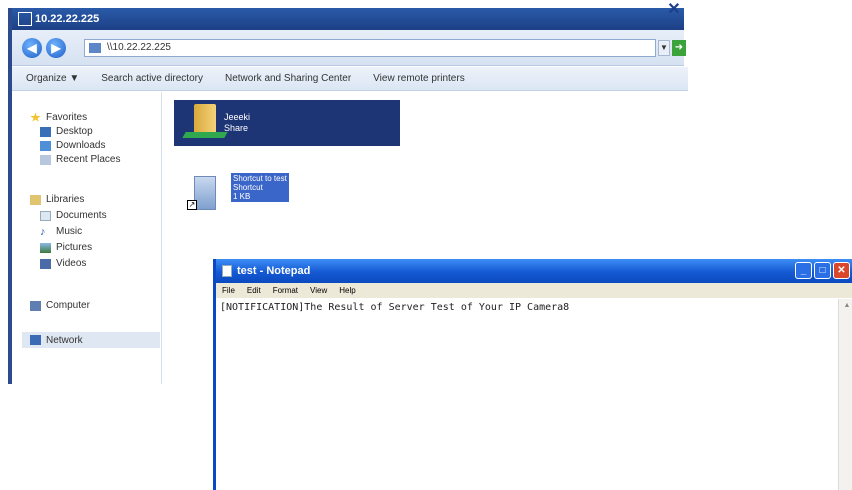  I want to click on recent-places-icon, so click(45, 159).